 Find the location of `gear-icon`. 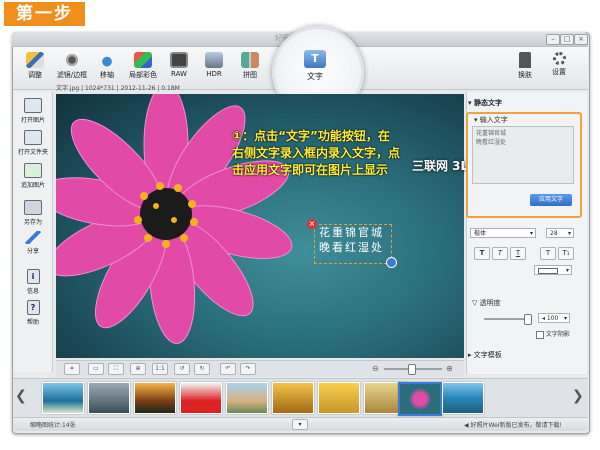

gear-icon is located at coordinates (559, 58).